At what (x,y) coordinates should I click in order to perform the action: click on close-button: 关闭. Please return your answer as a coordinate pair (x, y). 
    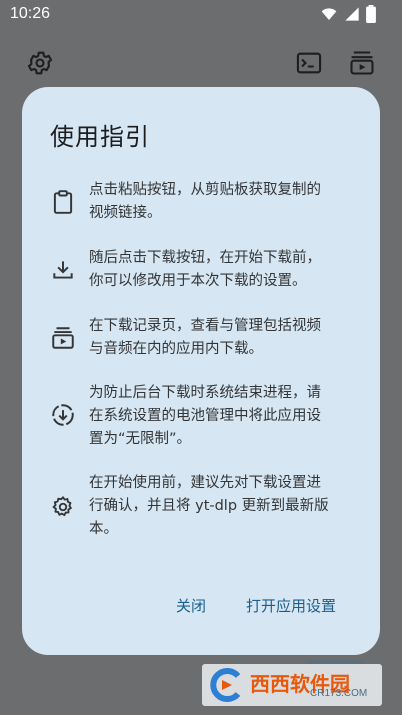
    Looking at the image, I should click on (191, 605).